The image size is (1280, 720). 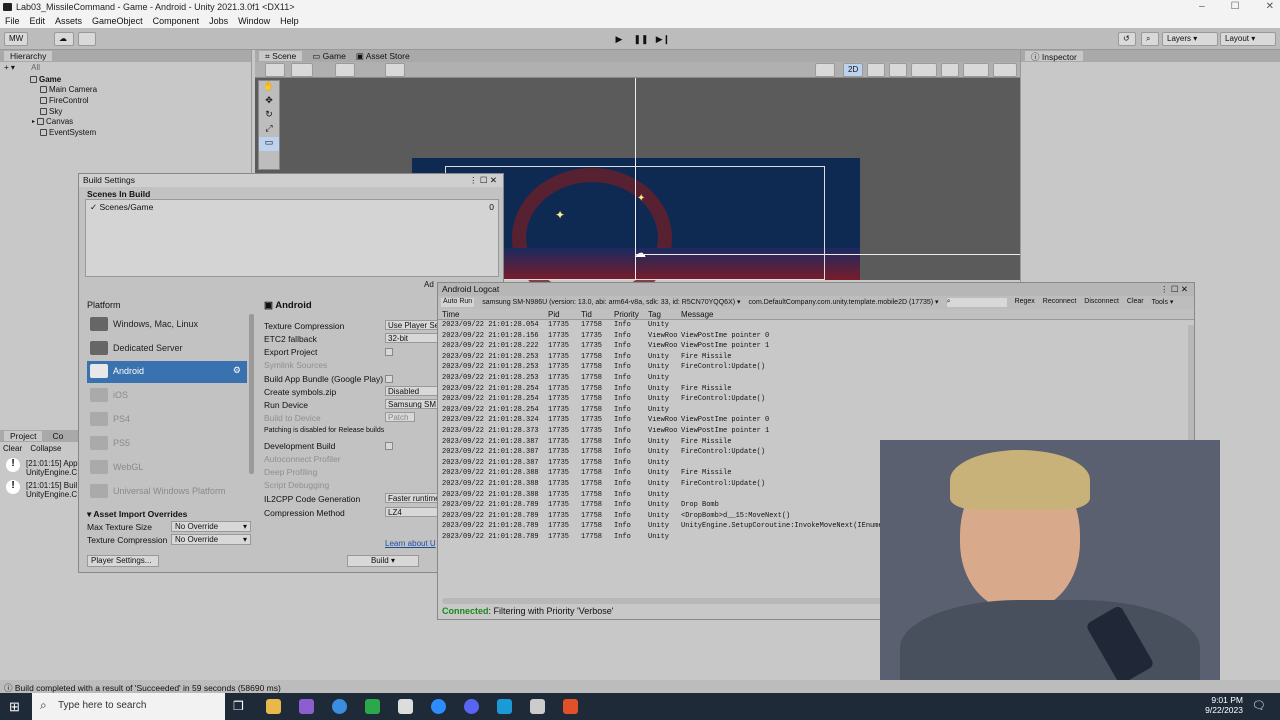 What do you see at coordinates (389, 379) in the screenshot?
I see `app-bundle-checkbox` at bounding box center [389, 379].